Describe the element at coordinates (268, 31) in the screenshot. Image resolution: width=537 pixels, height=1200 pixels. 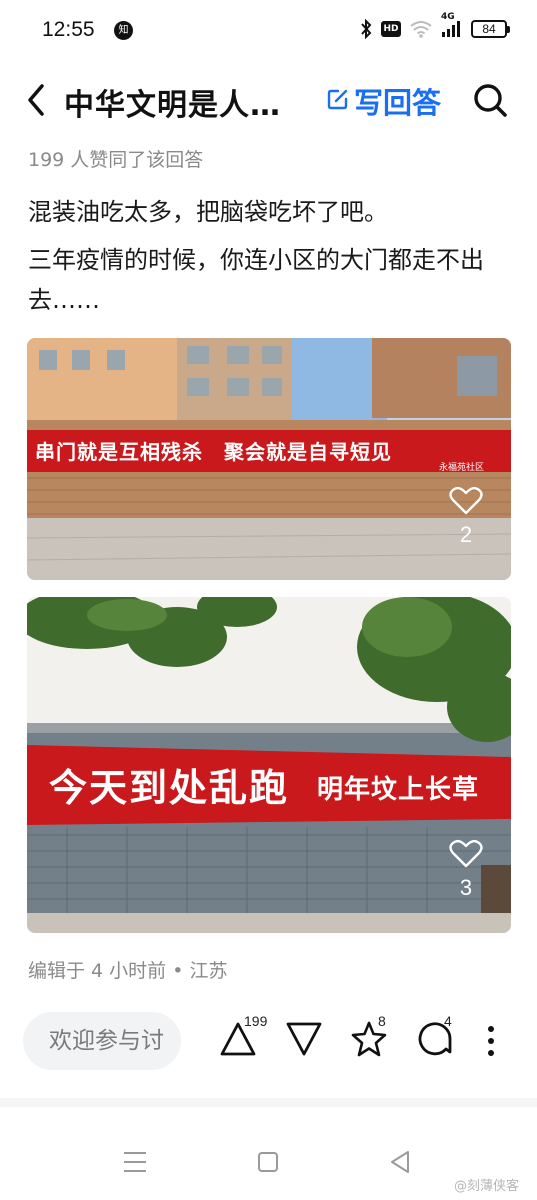
I see `status-bar: 12:55 知 HD 4G 84` at that location.